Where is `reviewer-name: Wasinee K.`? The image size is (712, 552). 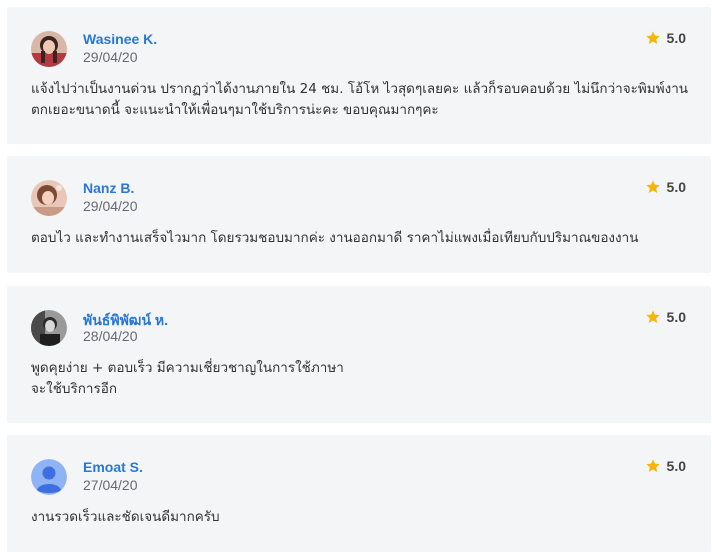
reviewer-name: Wasinee K. is located at coordinates (120, 39).